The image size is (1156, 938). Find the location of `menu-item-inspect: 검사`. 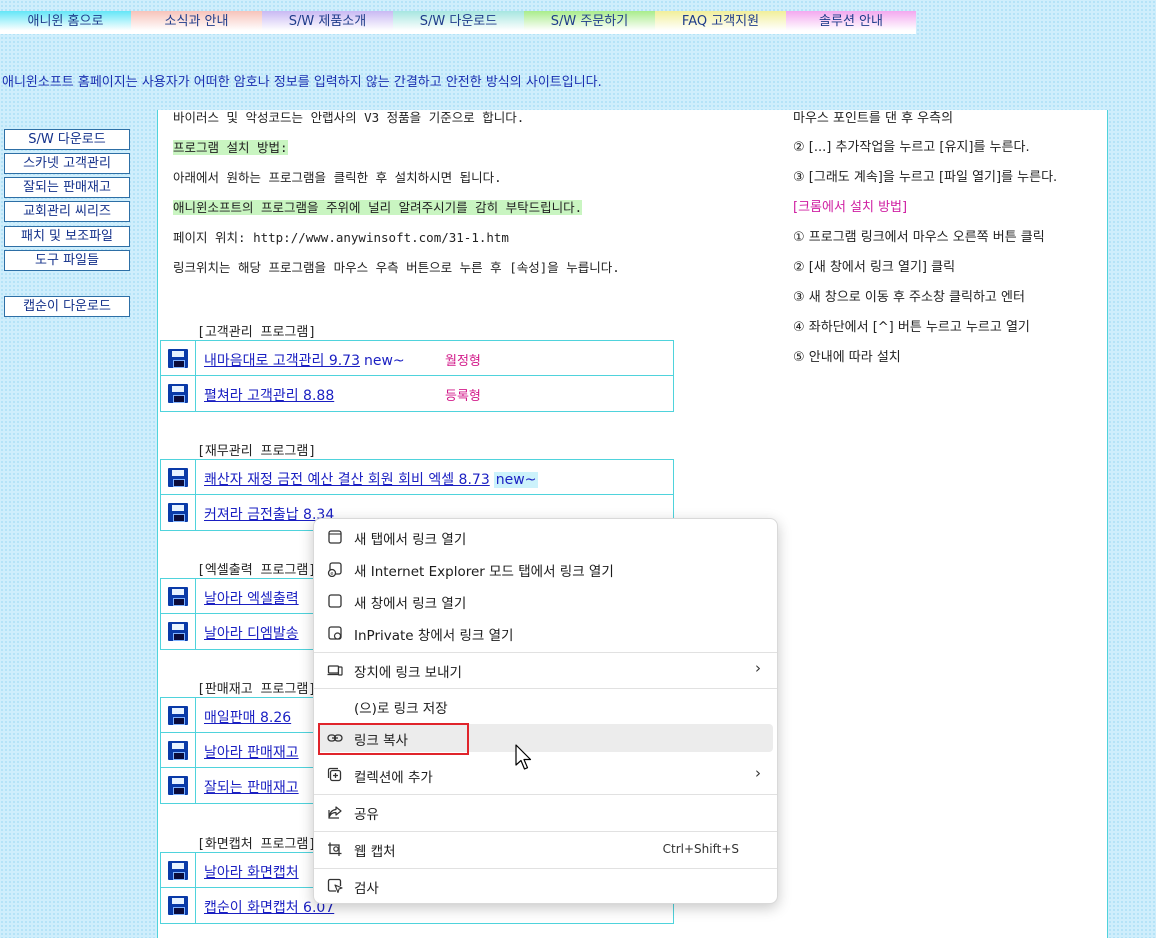

menu-item-inspect: 검사 is located at coordinates (545, 886).